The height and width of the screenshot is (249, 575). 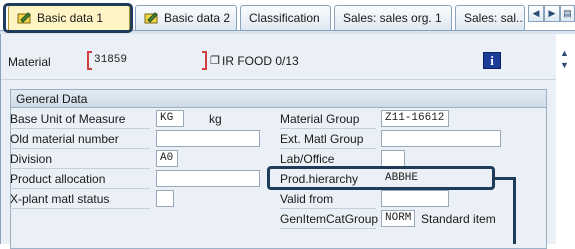 What do you see at coordinates (64, 139) in the screenshot?
I see `old-material-label: Old material number` at bounding box center [64, 139].